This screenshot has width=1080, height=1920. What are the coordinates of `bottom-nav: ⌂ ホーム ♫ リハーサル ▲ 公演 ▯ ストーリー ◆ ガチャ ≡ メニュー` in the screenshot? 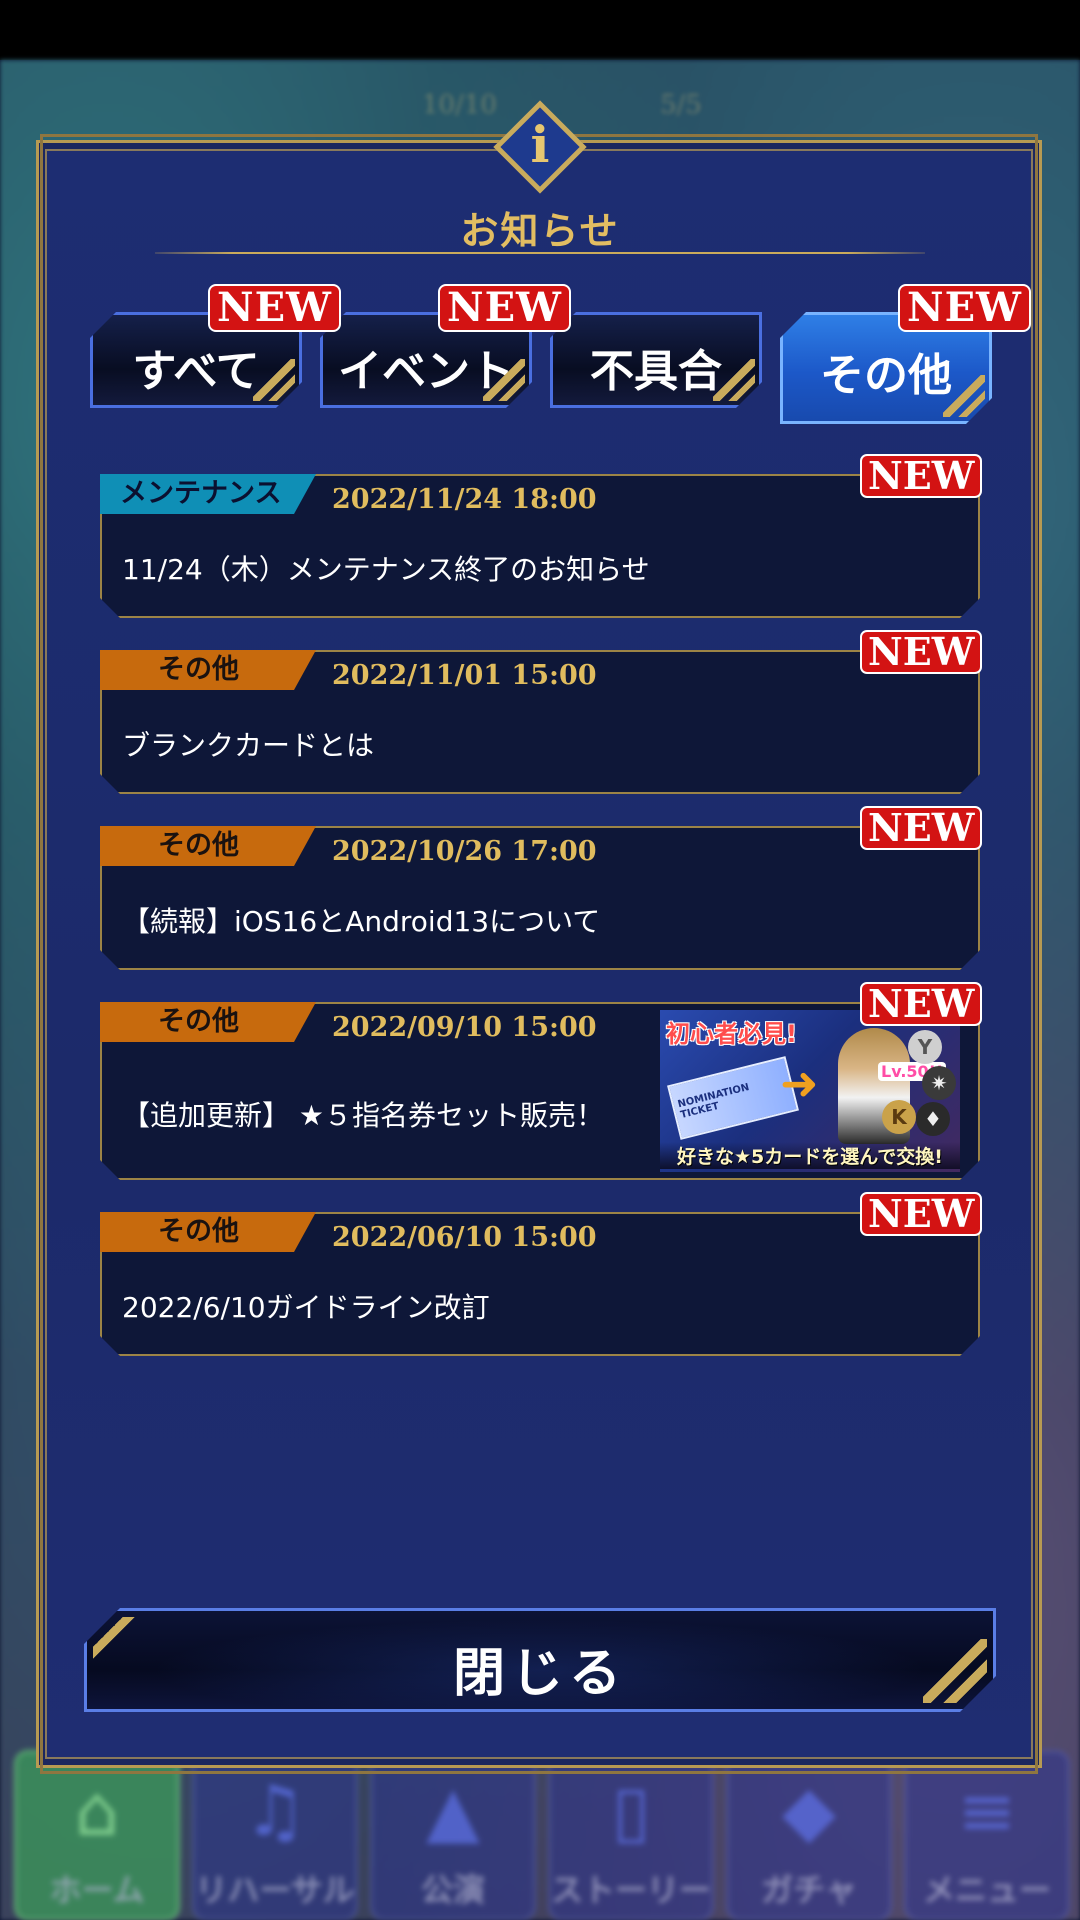 It's located at (540, 1832).